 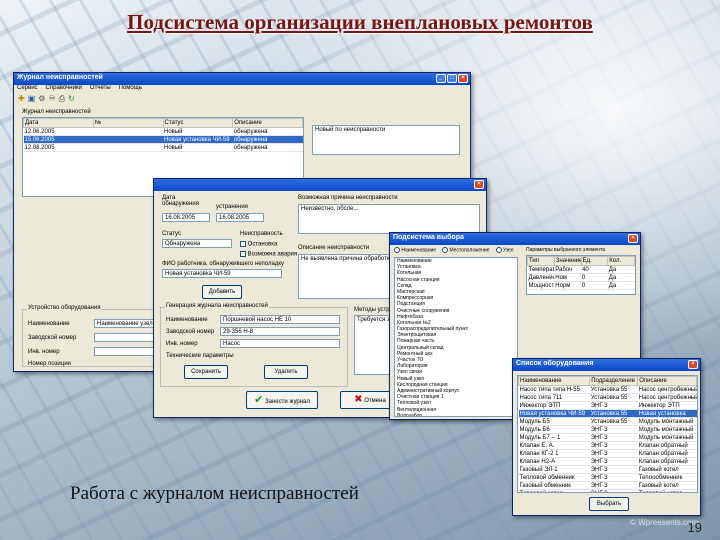 I want to click on equipment-inv-field, so click(x=127, y=351).